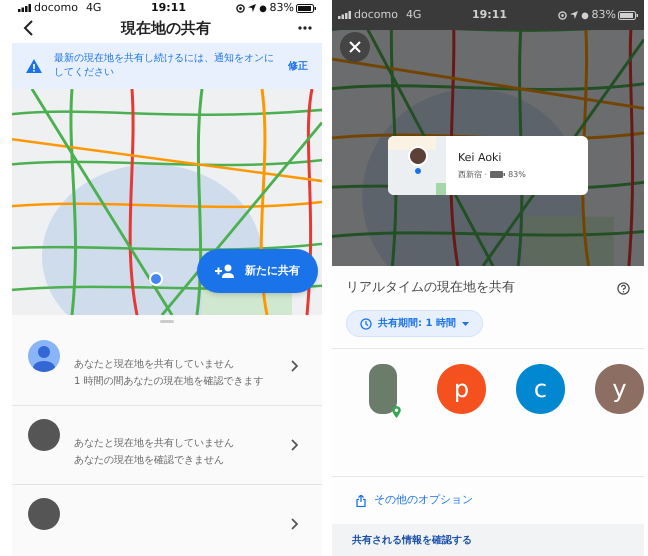  Describe the element at coordinates (461, 389) in the screenshot. I see `contact-avatar: p` at that location.